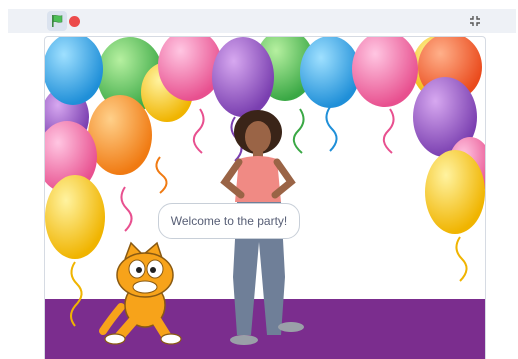 This screenshot has width=518, height=359. I want to click on stage-toolbar, so click(262, 21).